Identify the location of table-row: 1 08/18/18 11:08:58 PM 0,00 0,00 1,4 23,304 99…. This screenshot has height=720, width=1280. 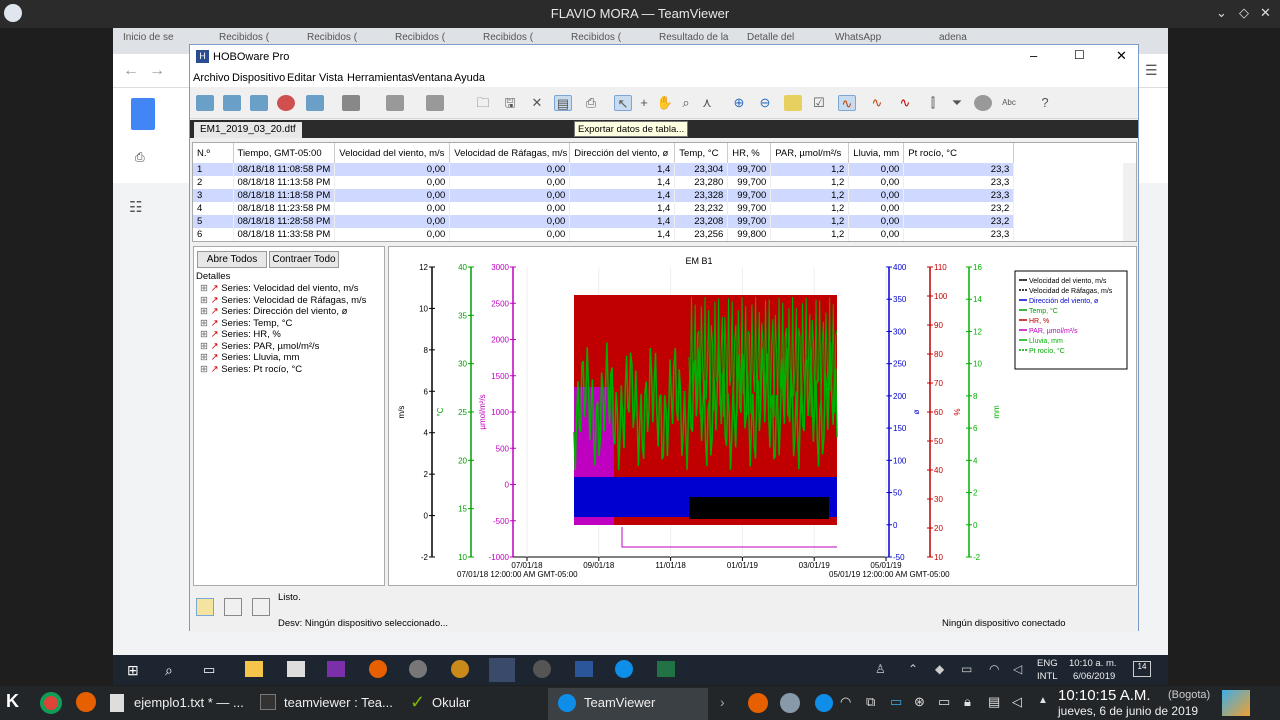
(604, 169).